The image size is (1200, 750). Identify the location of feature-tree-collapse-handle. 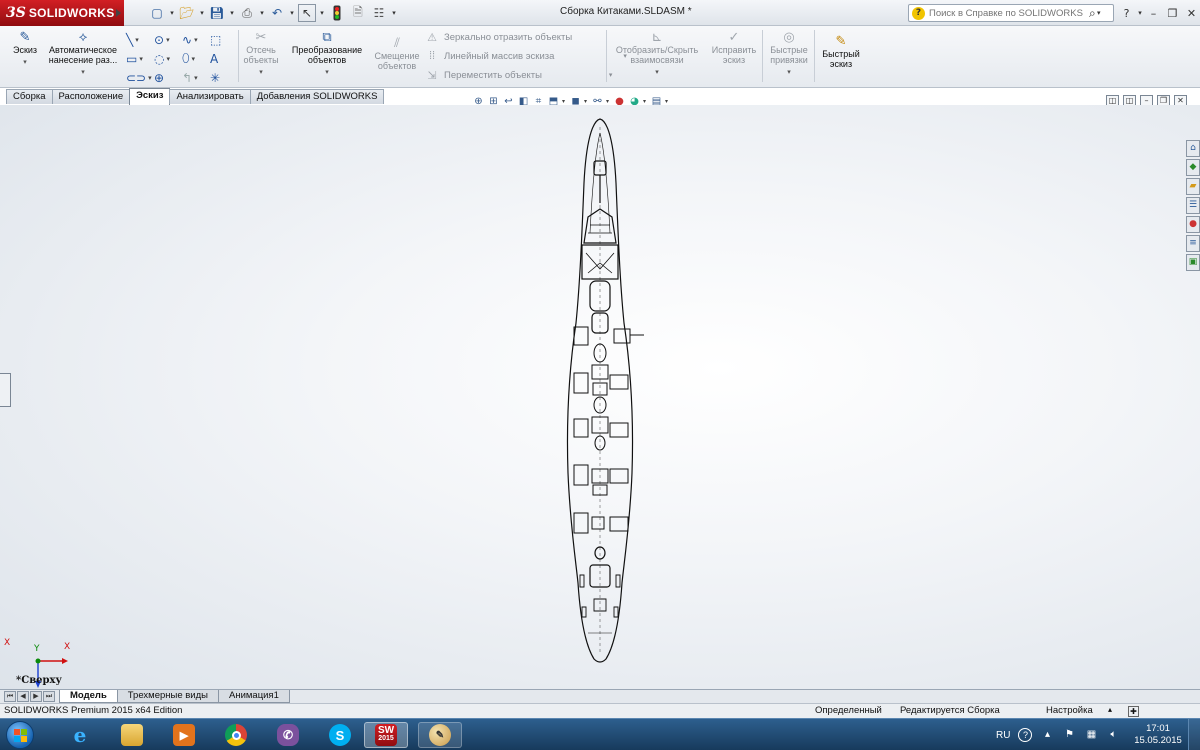
(5, 390).